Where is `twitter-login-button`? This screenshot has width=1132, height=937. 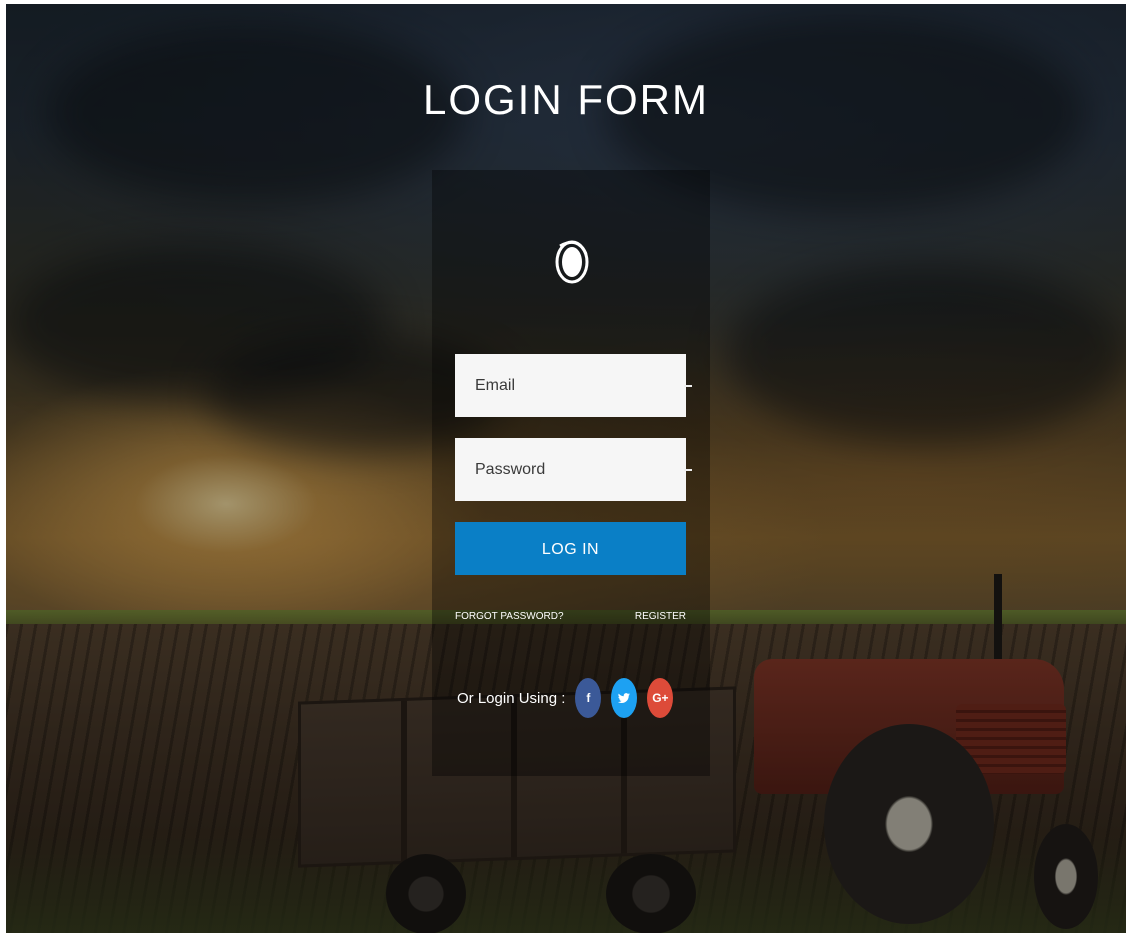 twitter-login-button is located at coordinates (624, 698).